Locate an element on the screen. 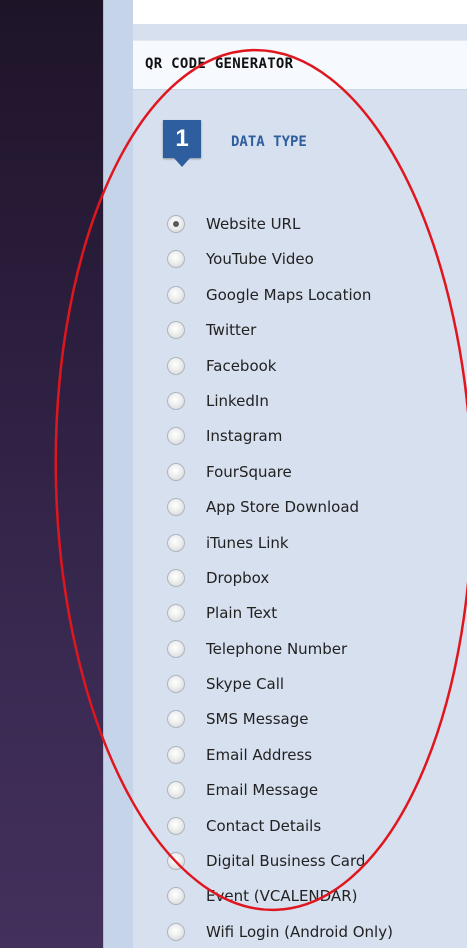 The height and width of the screenshot is (948, 467). data-type-option: LinkedIn is located at coordinates (317, 408).